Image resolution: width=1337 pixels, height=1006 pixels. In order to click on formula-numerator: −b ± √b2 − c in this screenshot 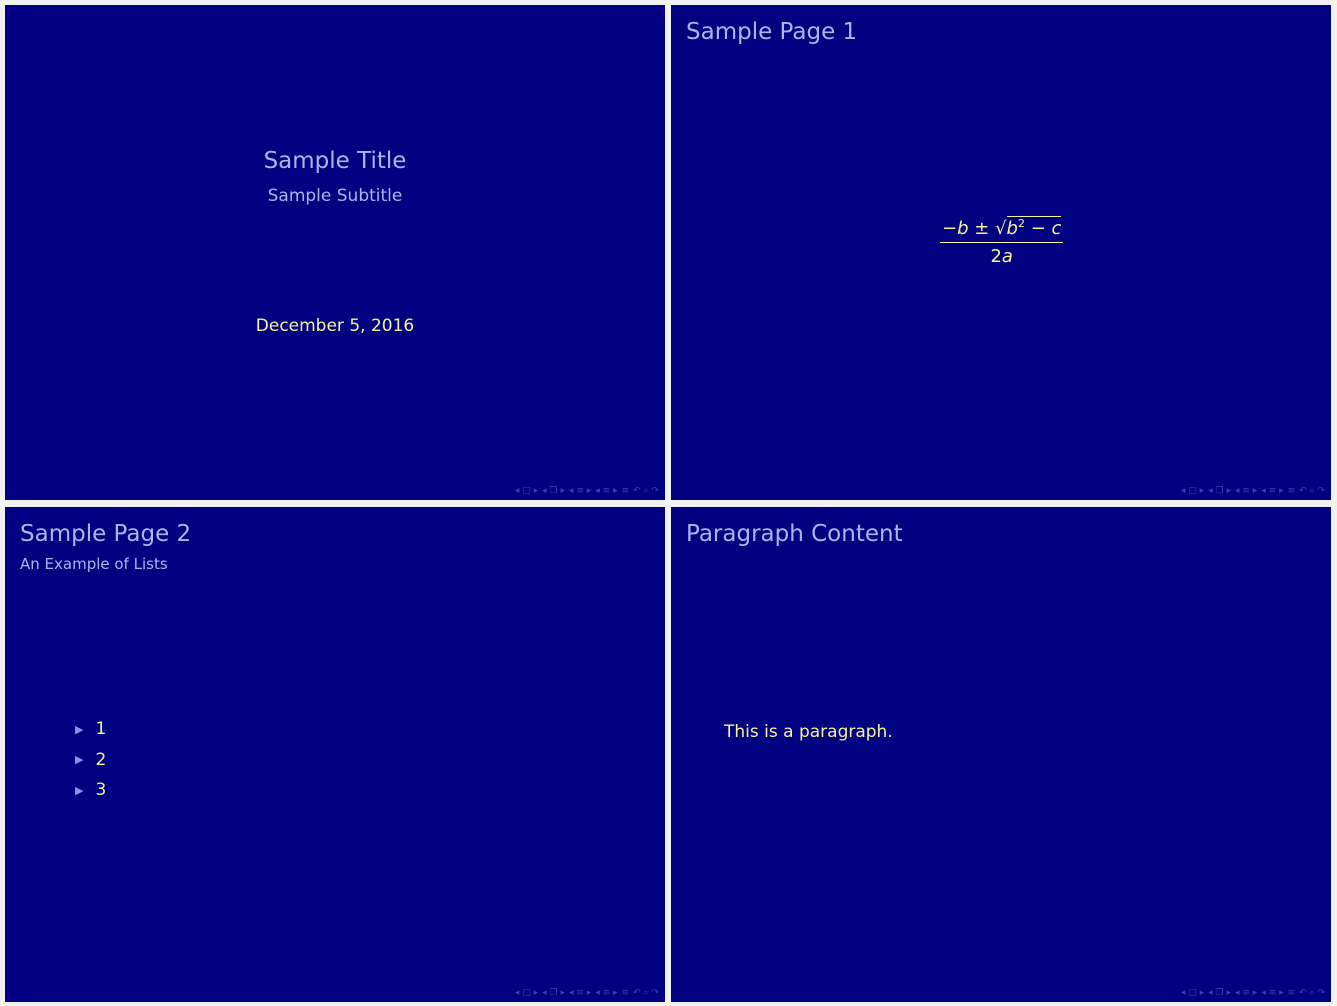, I will do `click(1002, 229)`.